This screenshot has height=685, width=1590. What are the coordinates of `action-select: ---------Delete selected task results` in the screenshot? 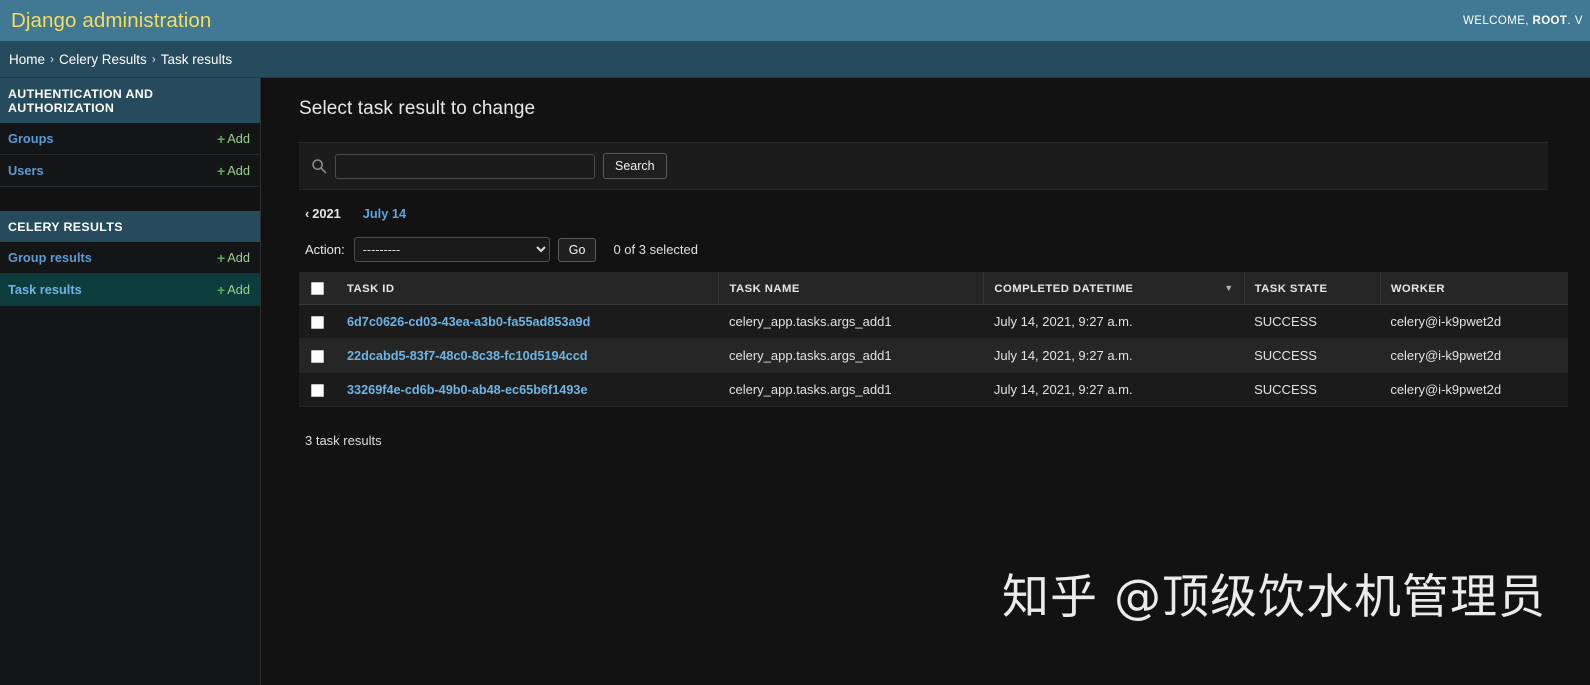 It's located at (451, 249).